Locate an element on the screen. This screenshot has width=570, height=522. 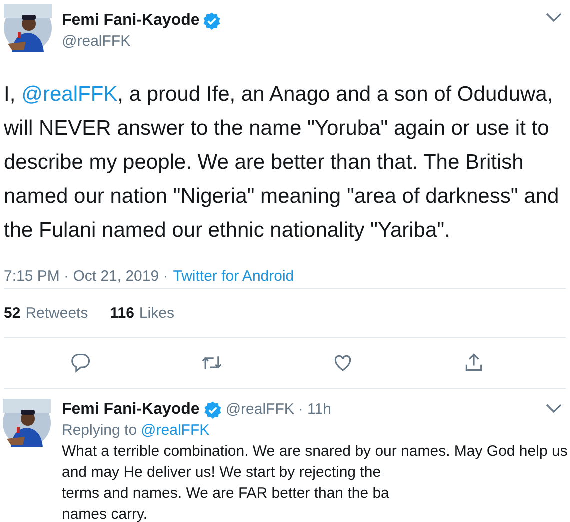
reply-icon is located at coordinates (81, 363).